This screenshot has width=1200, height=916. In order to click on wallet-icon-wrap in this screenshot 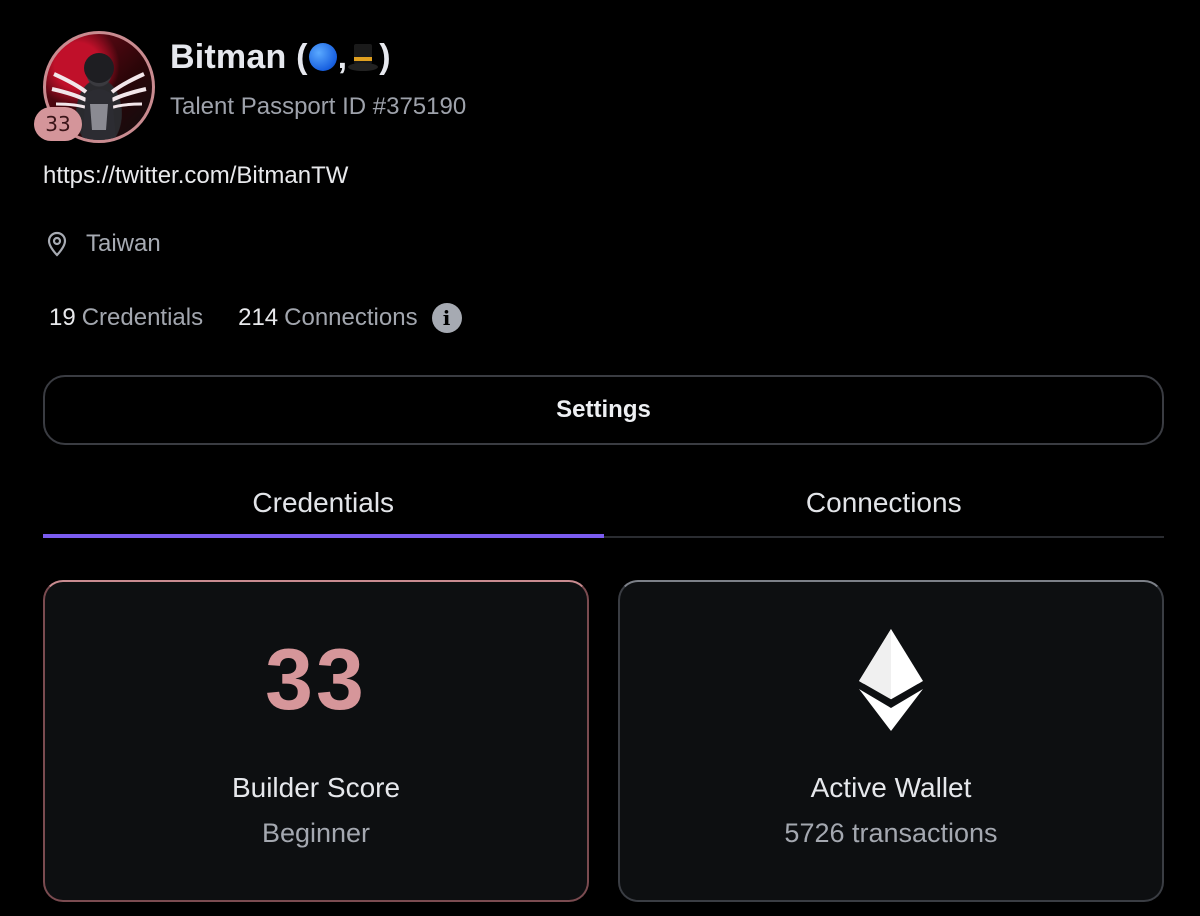, I will do `click(891, 680)`.